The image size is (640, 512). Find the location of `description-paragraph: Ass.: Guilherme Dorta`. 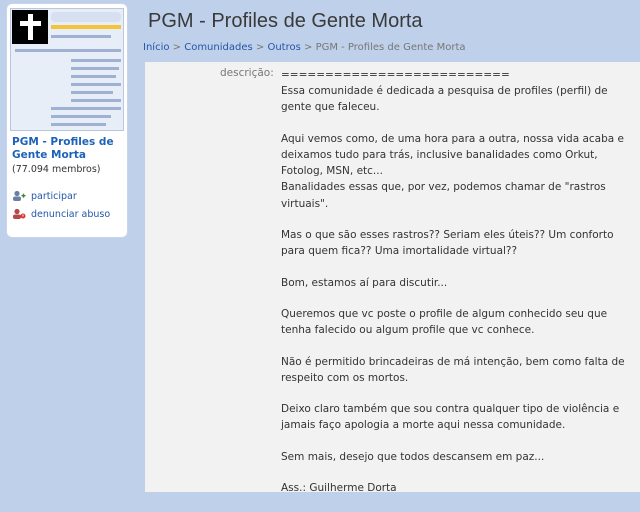

description-paragraph: Ass.: Guilherme Dorta is located at coordinates (339, 488).